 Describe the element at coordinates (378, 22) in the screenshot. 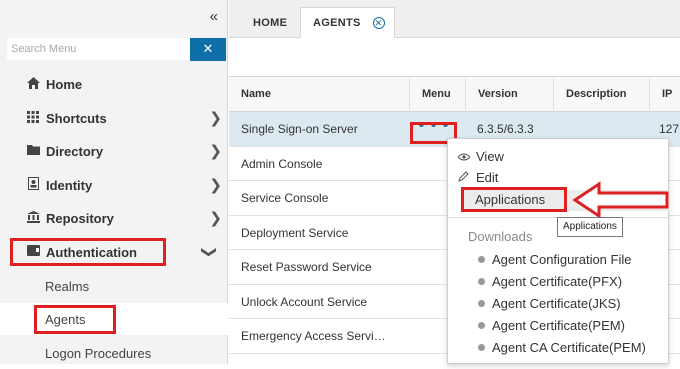

I see `close-tab-icon: ✕` at that location.